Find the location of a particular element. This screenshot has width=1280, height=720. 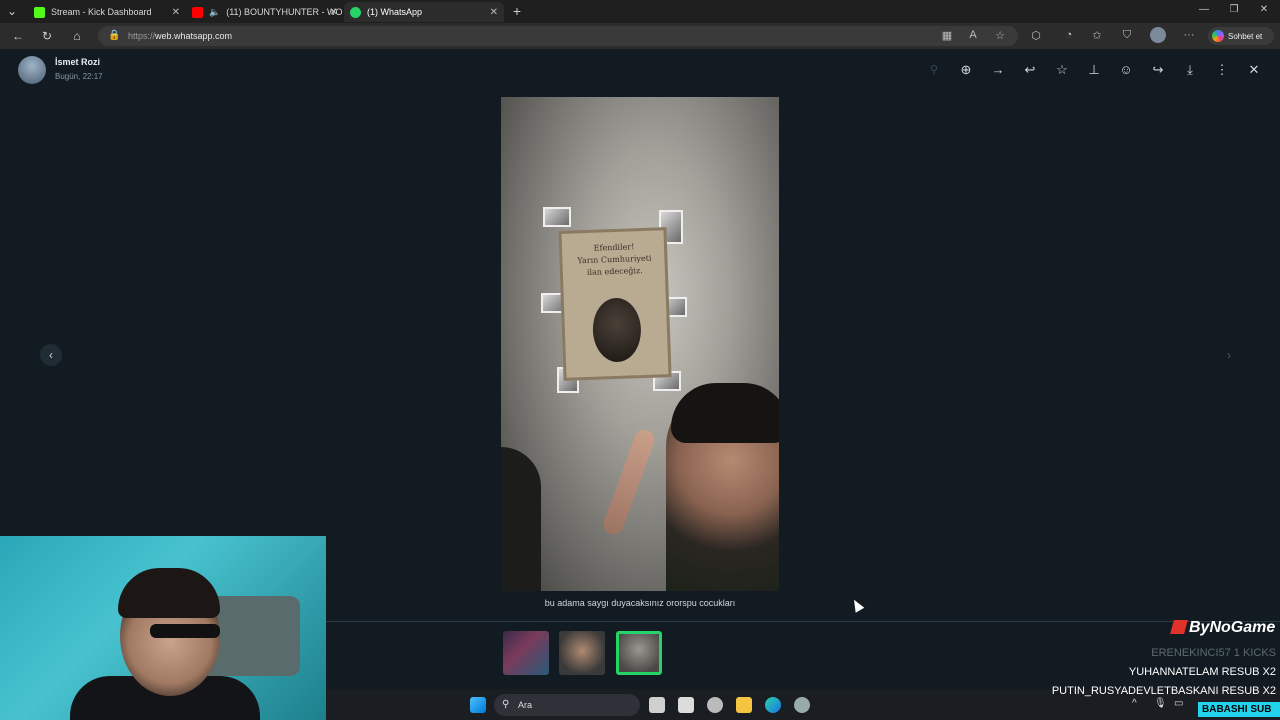

copilot-button: Sohbet et is located at coordinates (1241, 36).